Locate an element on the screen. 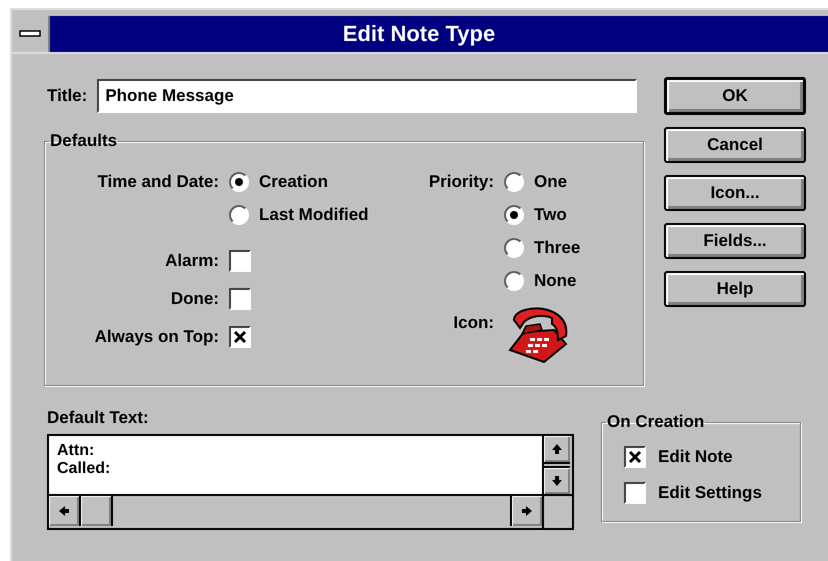 The height and width of the screenshot is (561, 828). title-field: Phone Message is located at coordinates (367, 96).